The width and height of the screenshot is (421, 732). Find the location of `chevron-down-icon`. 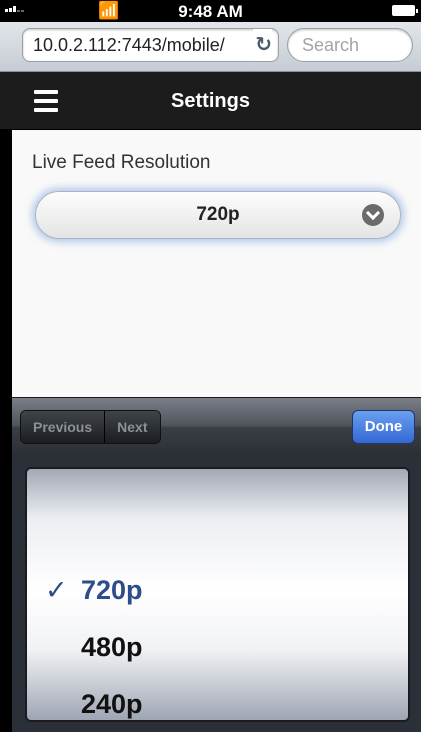

chevron-down-icon is located at coordinates (373, 215).